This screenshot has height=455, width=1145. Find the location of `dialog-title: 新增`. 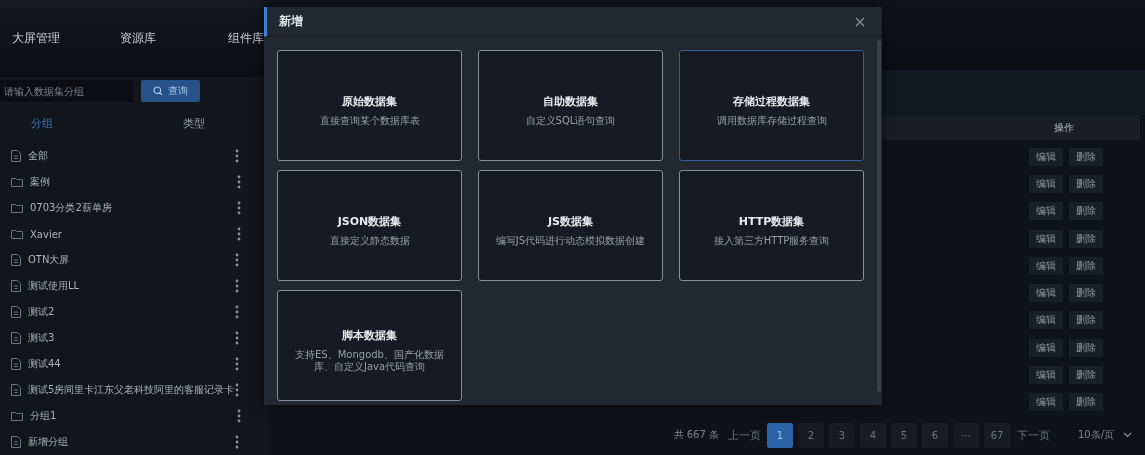

dialog-title: 新增 is located at coordinates (291, 21).